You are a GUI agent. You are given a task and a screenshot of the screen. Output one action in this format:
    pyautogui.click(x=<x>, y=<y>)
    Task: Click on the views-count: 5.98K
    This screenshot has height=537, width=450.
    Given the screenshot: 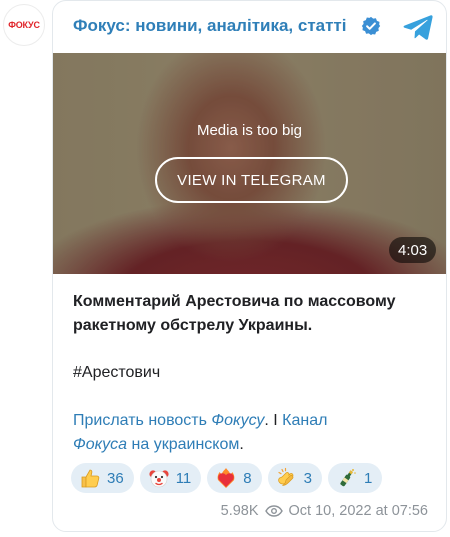 What is the action you would take?
    pyautogui.click(x=239, y=511)
    